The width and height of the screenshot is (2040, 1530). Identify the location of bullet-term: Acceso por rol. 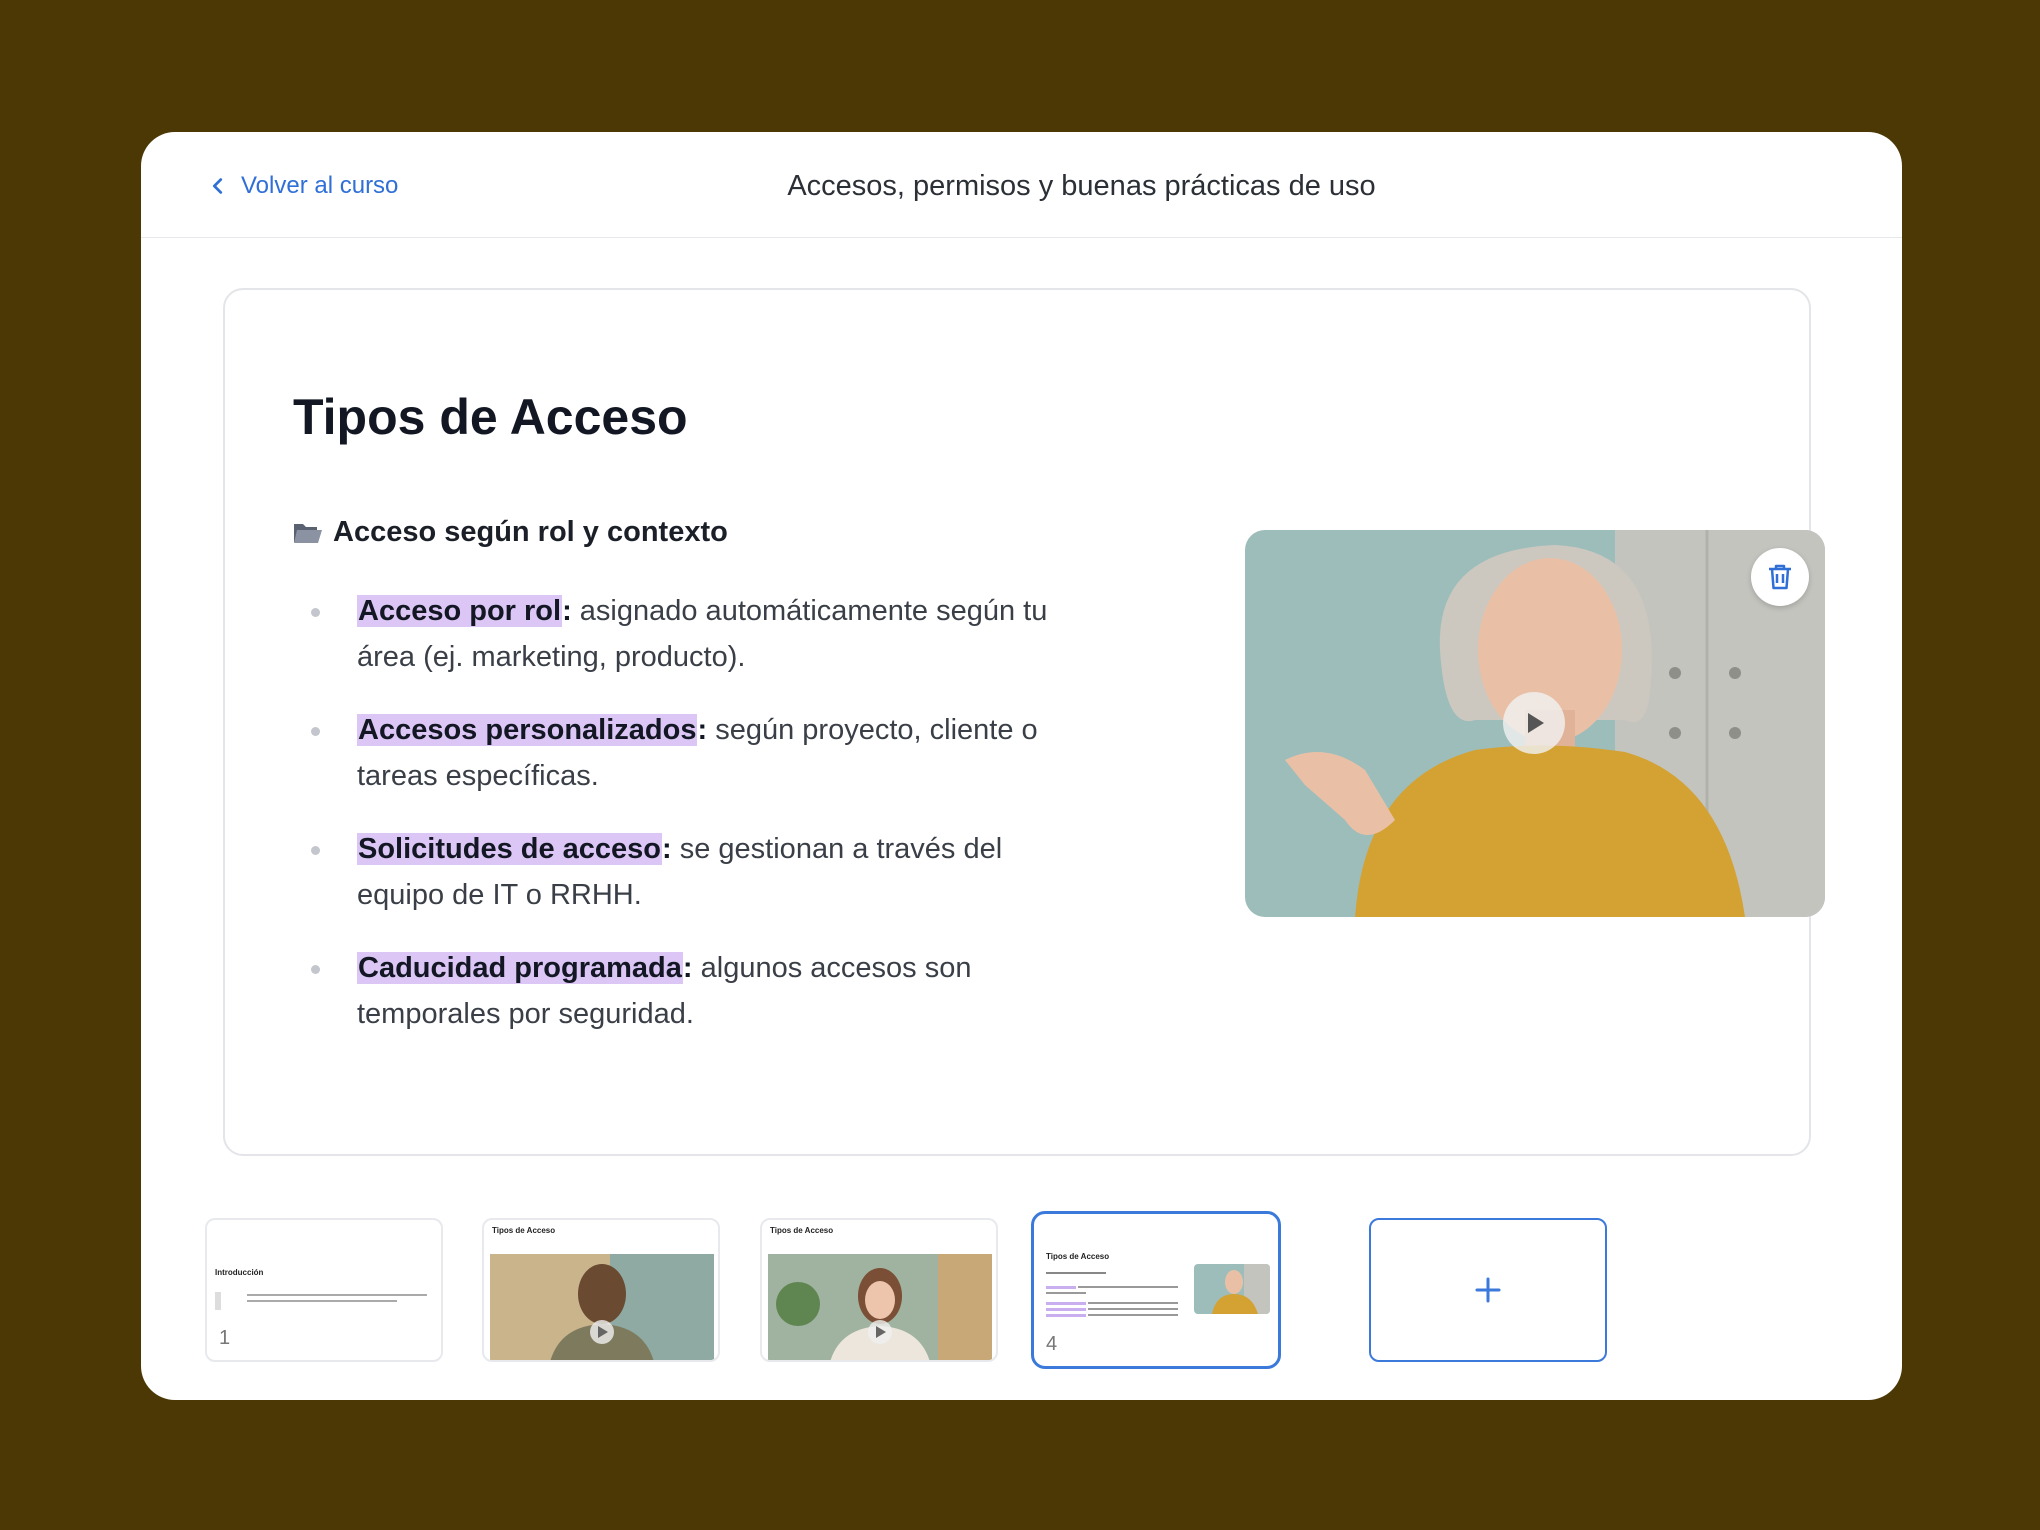
(460, 611).